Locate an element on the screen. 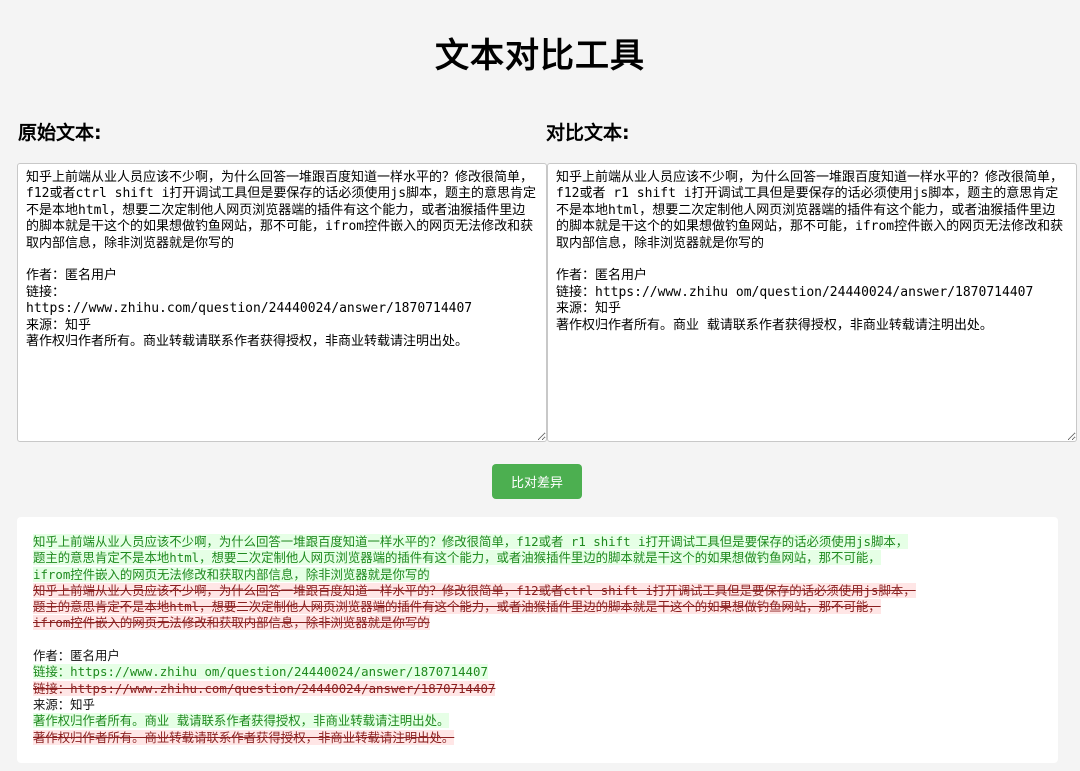 The width and height of the screenshot is (1080, 771). compare-text-label: 对比文本: is located at coordinates (588, 133).